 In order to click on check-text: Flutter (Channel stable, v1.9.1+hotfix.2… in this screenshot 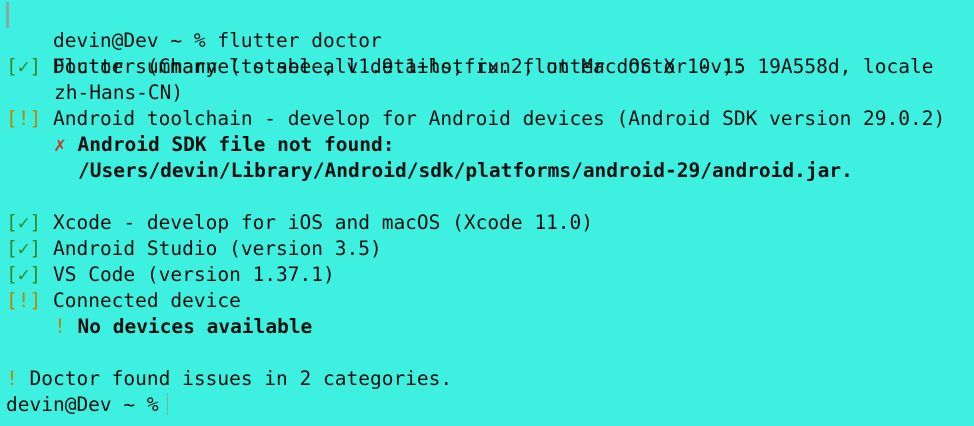, I will do `click(493, 66)`.